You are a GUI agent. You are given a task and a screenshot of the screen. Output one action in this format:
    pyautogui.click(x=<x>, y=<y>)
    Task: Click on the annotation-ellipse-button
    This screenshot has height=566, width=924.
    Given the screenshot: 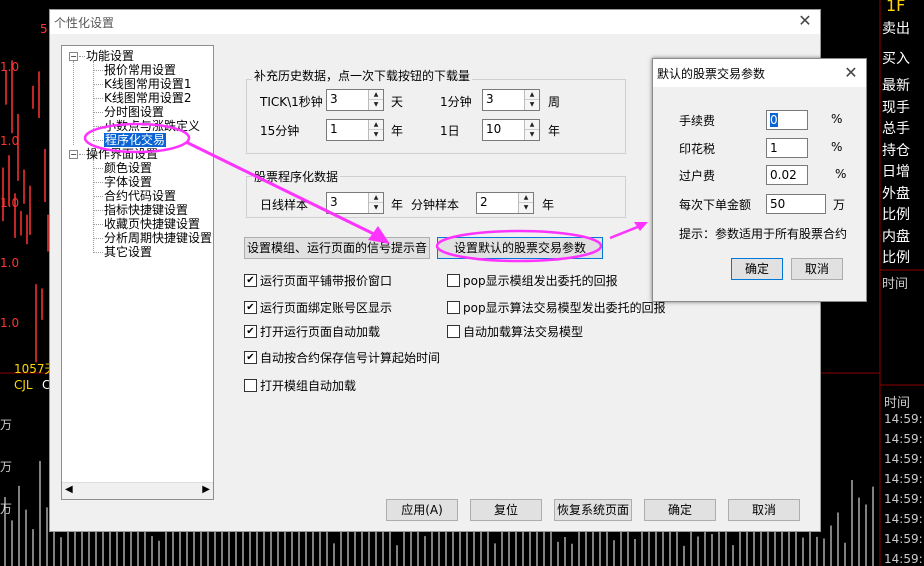 What is the action you would take?
    pyautogui.click(x=519, y=246)
    